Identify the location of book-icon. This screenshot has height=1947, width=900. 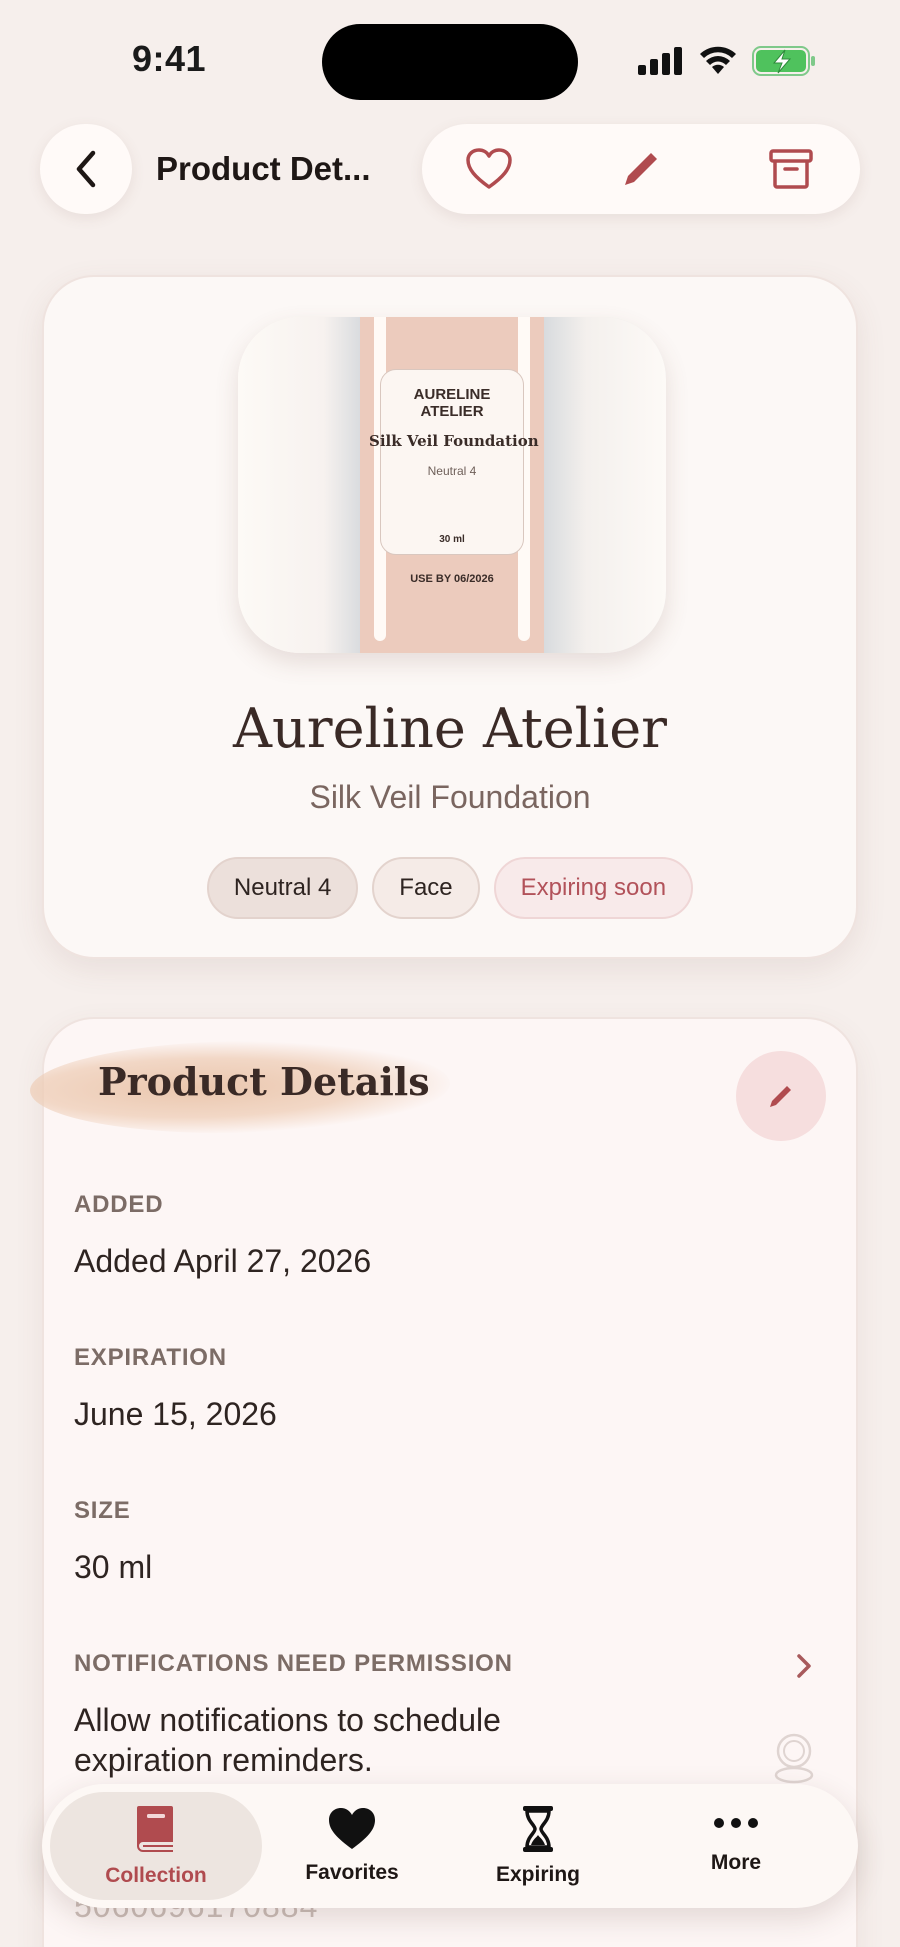
(155, 1829).